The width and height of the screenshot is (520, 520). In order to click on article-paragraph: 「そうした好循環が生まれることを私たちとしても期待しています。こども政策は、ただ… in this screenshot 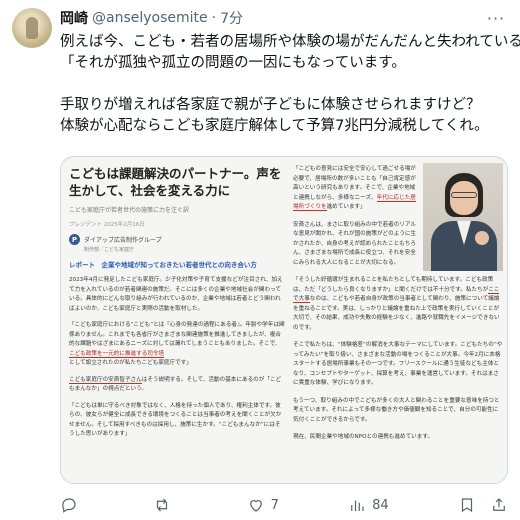, I will do `click(398, 304)`.